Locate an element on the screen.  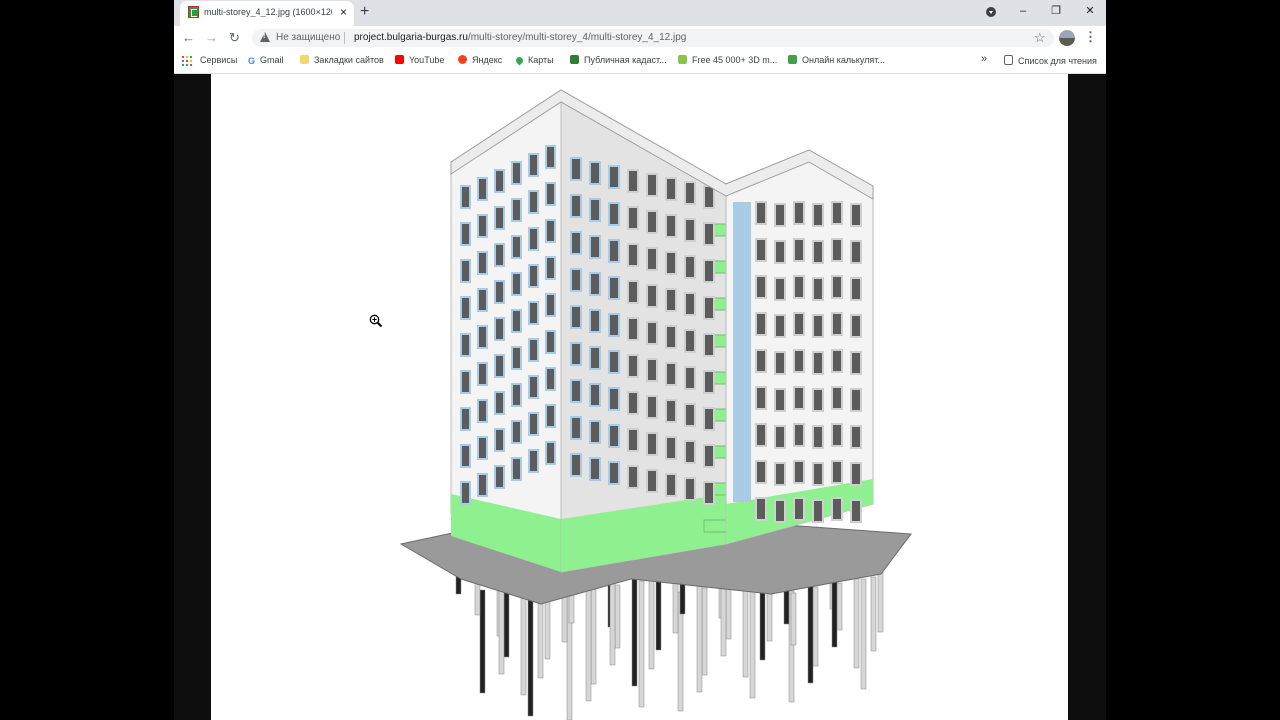
tab-close-button: × is located at coordinates (343, 12).